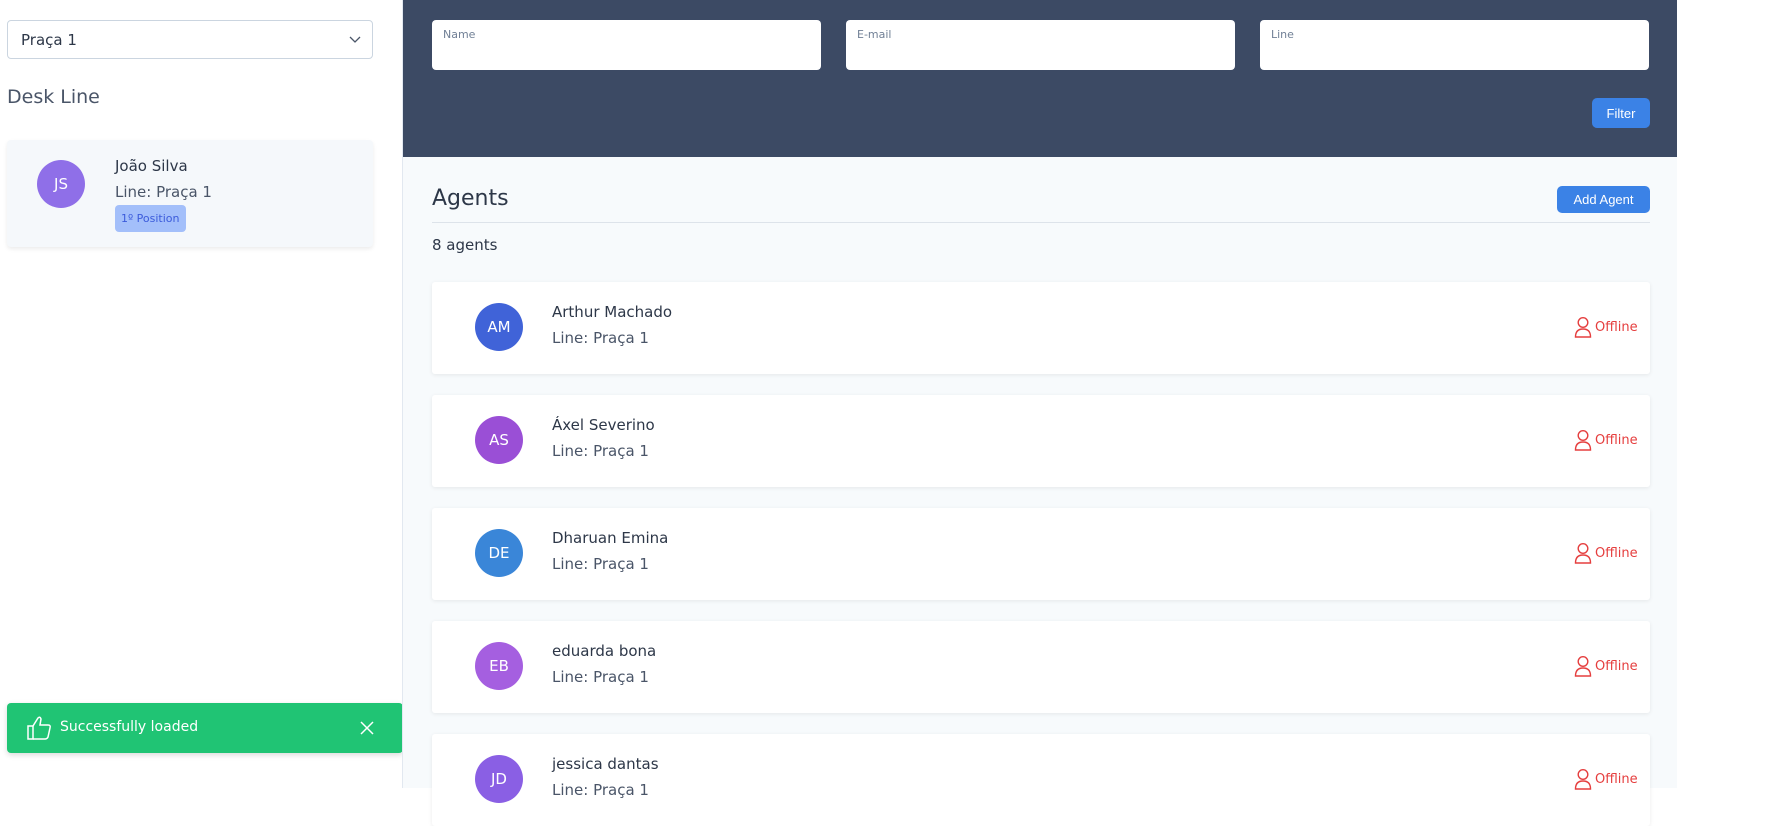 This screenshot has height=826, width=1770. What do you see at coordinates (499, 779) in the screenshot?
I see `avatar: JD` at bounding box center [499, 779].